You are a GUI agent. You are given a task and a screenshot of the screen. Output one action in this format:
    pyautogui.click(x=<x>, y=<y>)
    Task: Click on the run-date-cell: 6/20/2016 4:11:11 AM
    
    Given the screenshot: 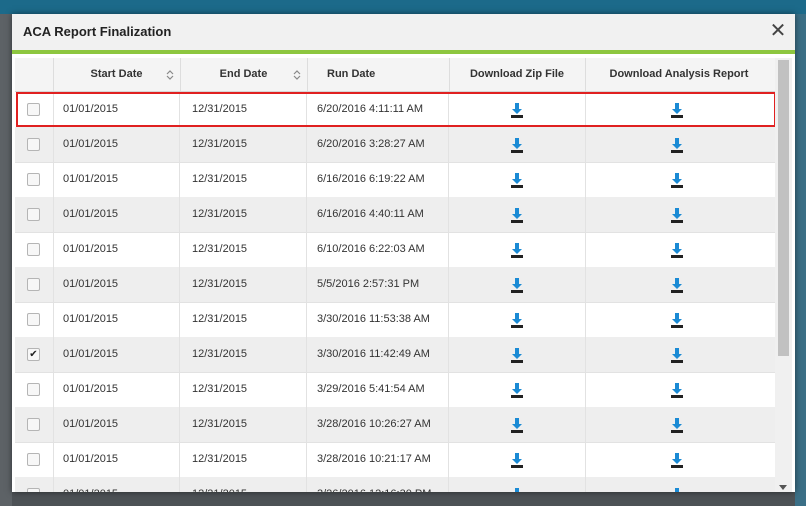 What is the action you would take?
    pyautogui.click(x=378, y=109)
    